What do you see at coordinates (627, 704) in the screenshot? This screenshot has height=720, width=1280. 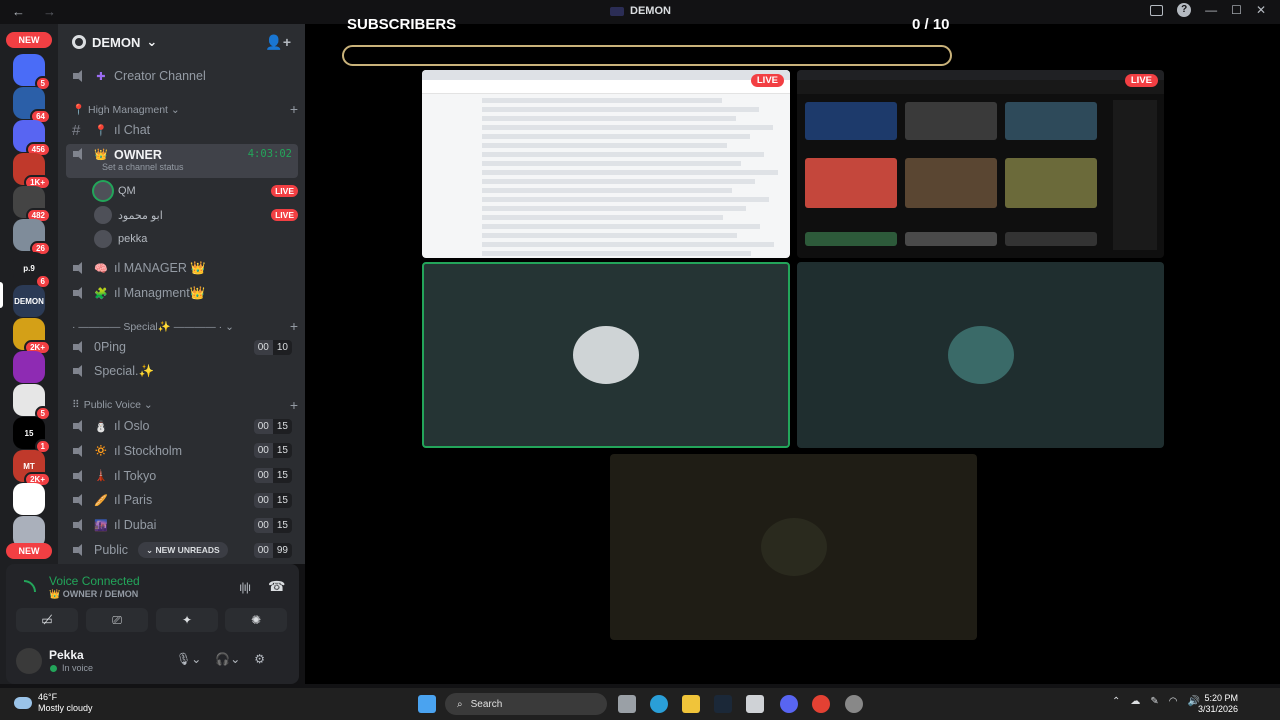 I see `task-view-icon` at bounding box center [627, 704].